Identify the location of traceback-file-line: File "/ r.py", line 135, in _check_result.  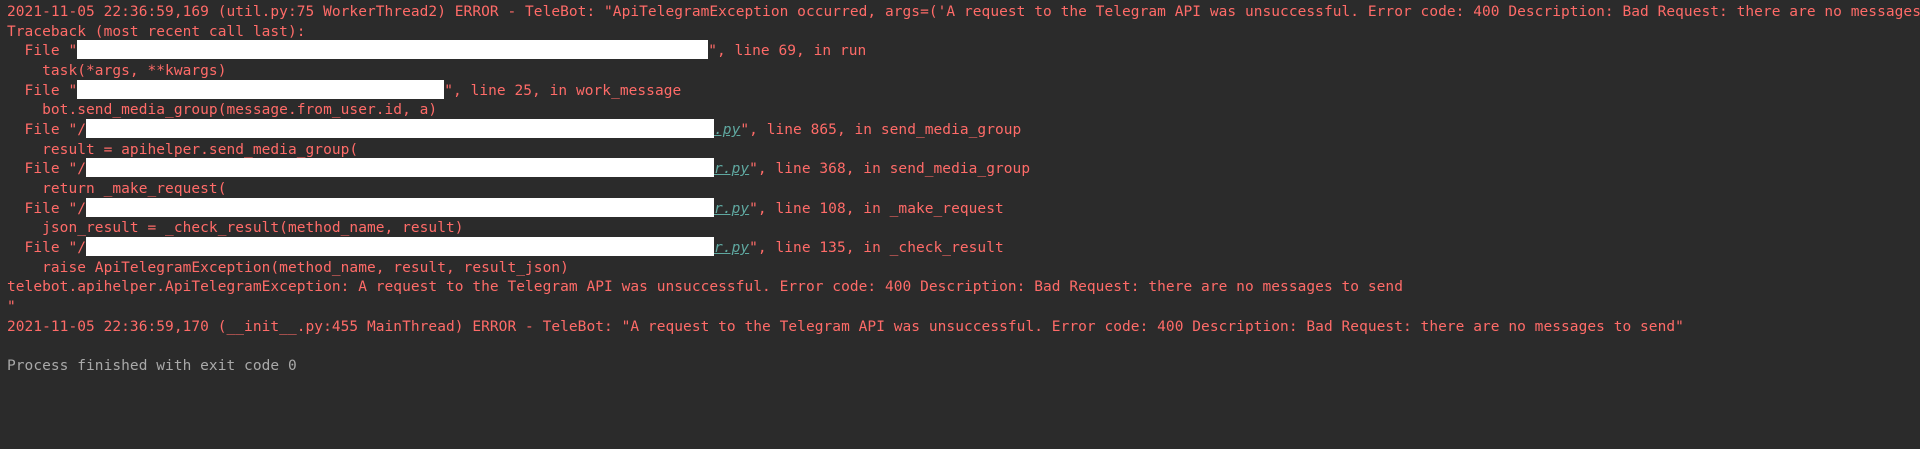
(505, 247).